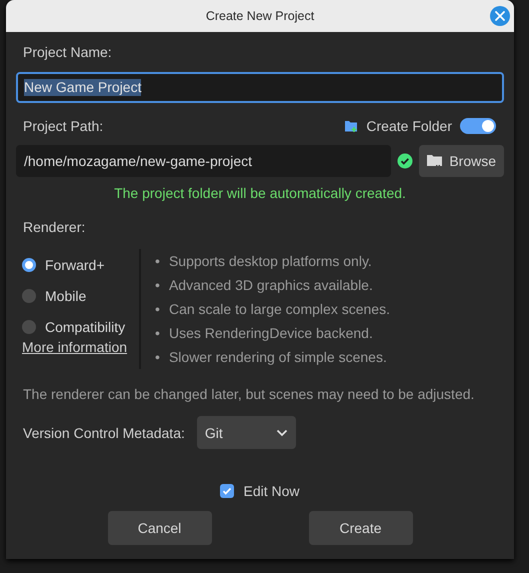 The width and height of the screenshot is (529, 573). I want to click on status-message: The project folder will be automatically created., so click(260, 194).